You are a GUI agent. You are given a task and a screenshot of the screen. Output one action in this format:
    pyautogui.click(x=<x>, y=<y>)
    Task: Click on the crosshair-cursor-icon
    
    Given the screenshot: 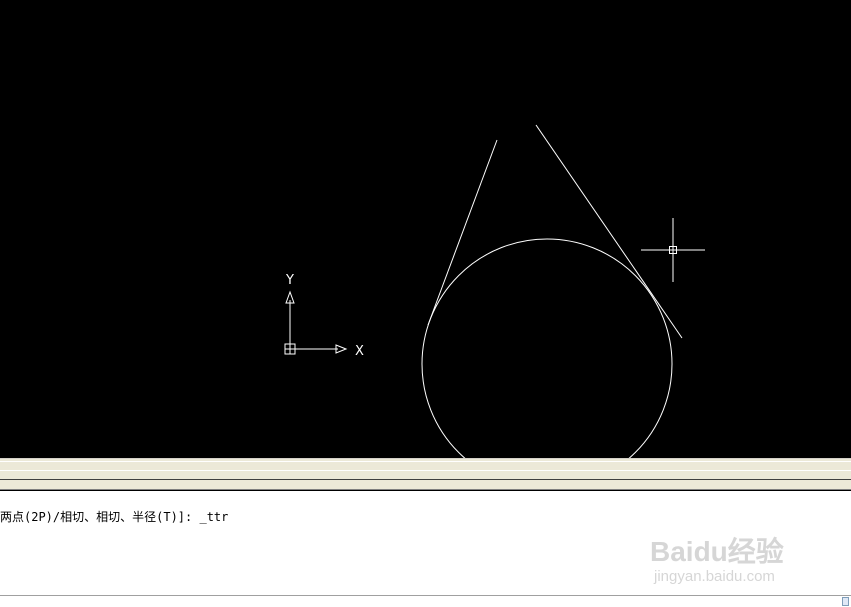 What is the action you would take?
    pyautogui.click(x=673, y=250)
    